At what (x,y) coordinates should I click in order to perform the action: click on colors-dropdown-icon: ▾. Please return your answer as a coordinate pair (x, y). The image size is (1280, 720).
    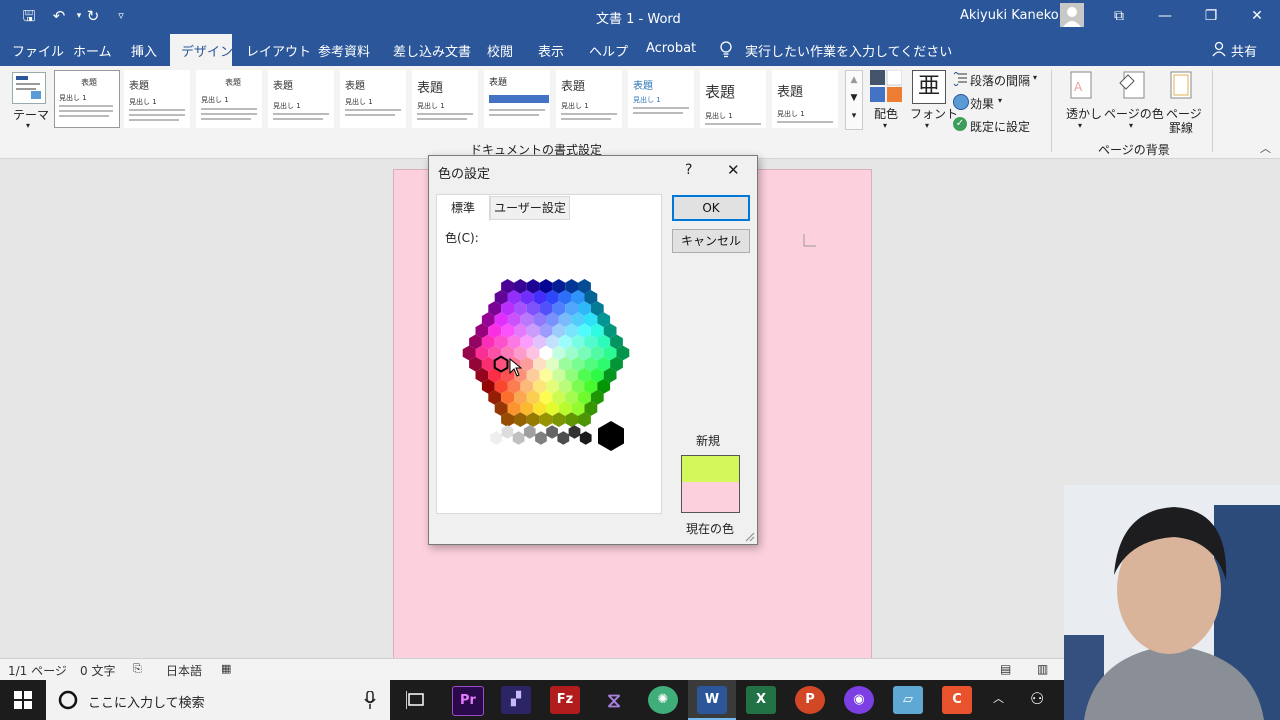
    Looking at the image, I should click on (885, 125).